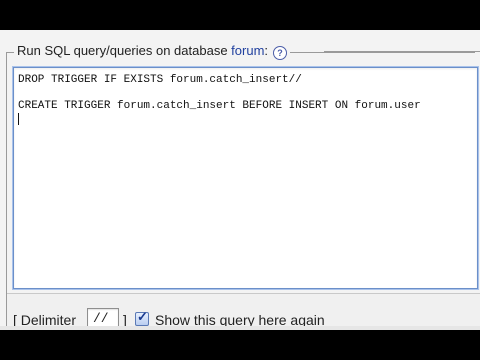  Describe the element at coordinates (240, 15) in the screenshot. I see `letterbox-top` at that location.